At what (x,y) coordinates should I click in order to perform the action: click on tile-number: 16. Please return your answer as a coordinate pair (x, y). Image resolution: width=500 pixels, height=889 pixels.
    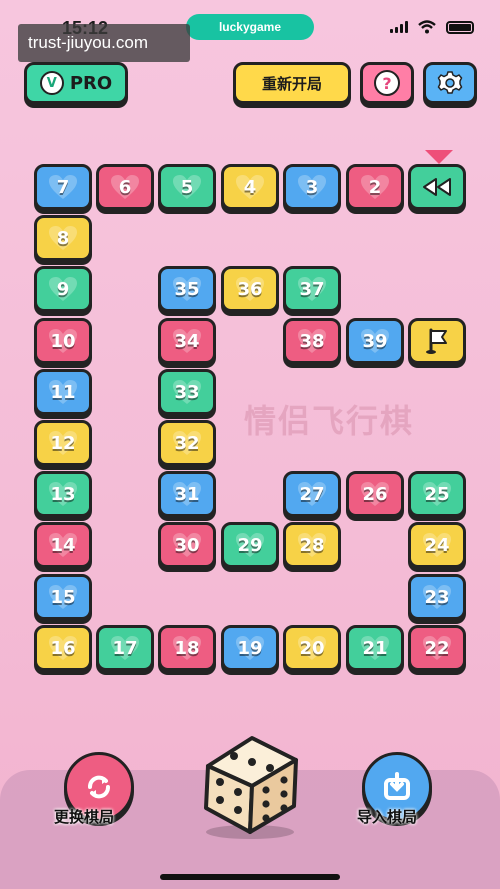
    Looking at the image, I should click on (63, 648).